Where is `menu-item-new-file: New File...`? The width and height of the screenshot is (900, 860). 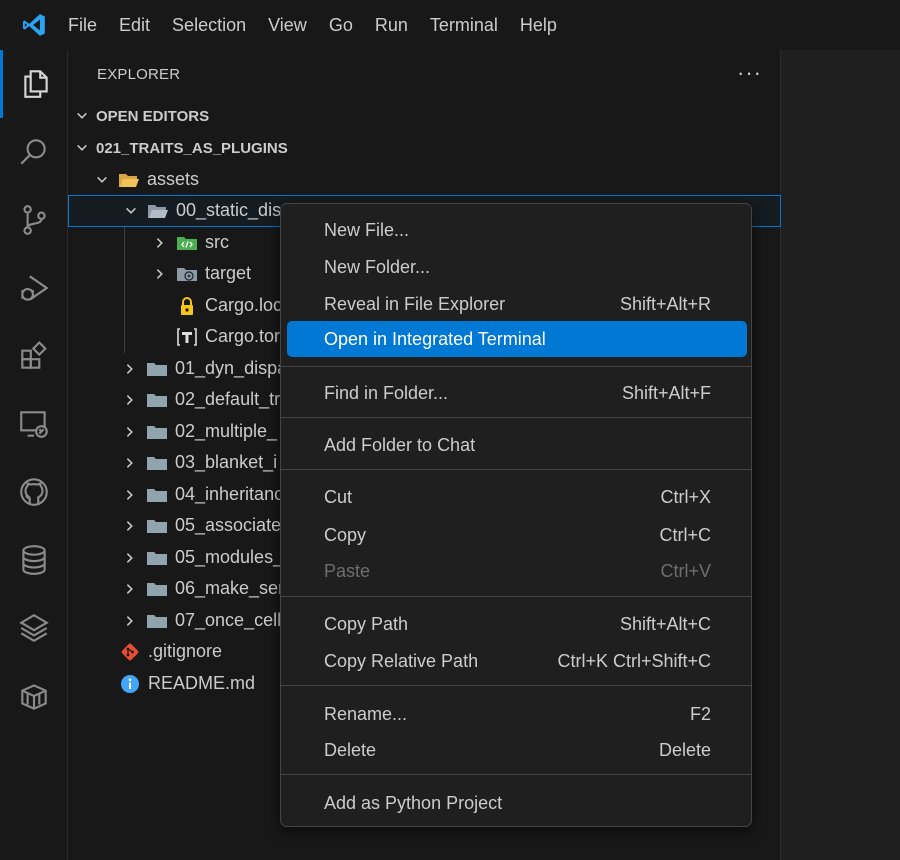
menu-item-new-file: New File... is located at coordinates (517, 230).